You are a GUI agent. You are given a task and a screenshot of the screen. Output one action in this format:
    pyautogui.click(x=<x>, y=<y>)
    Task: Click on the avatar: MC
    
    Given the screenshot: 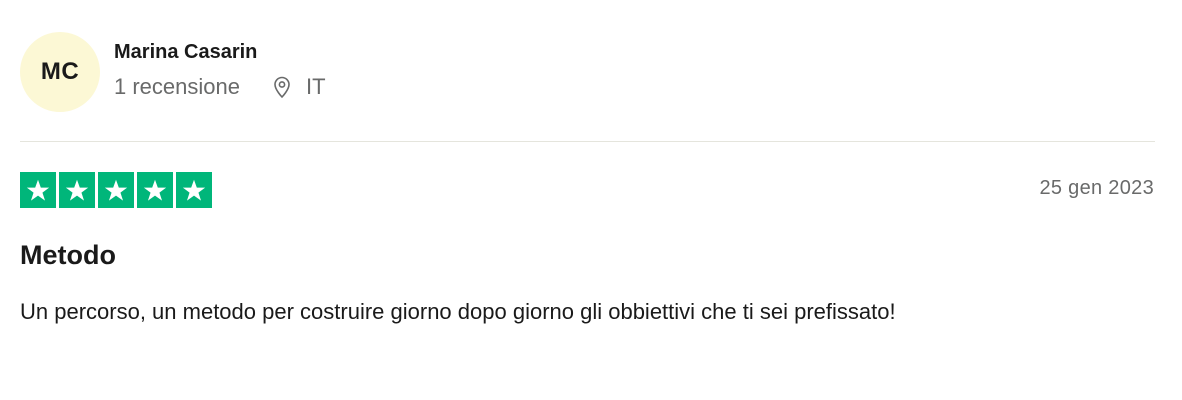 What is the action you would take?
    pyautogui.click(x=60, y=72)
    